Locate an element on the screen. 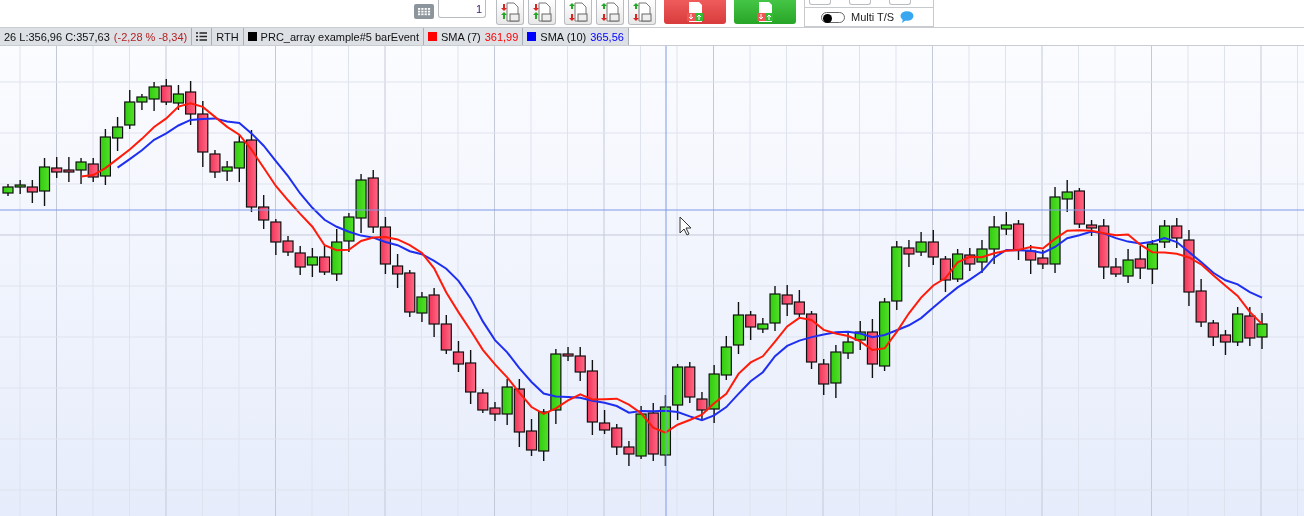 The width and height of the screenshot is (1304, 516). change-text: (-2,28 % -8,34) is located at coordinates (150, 36).